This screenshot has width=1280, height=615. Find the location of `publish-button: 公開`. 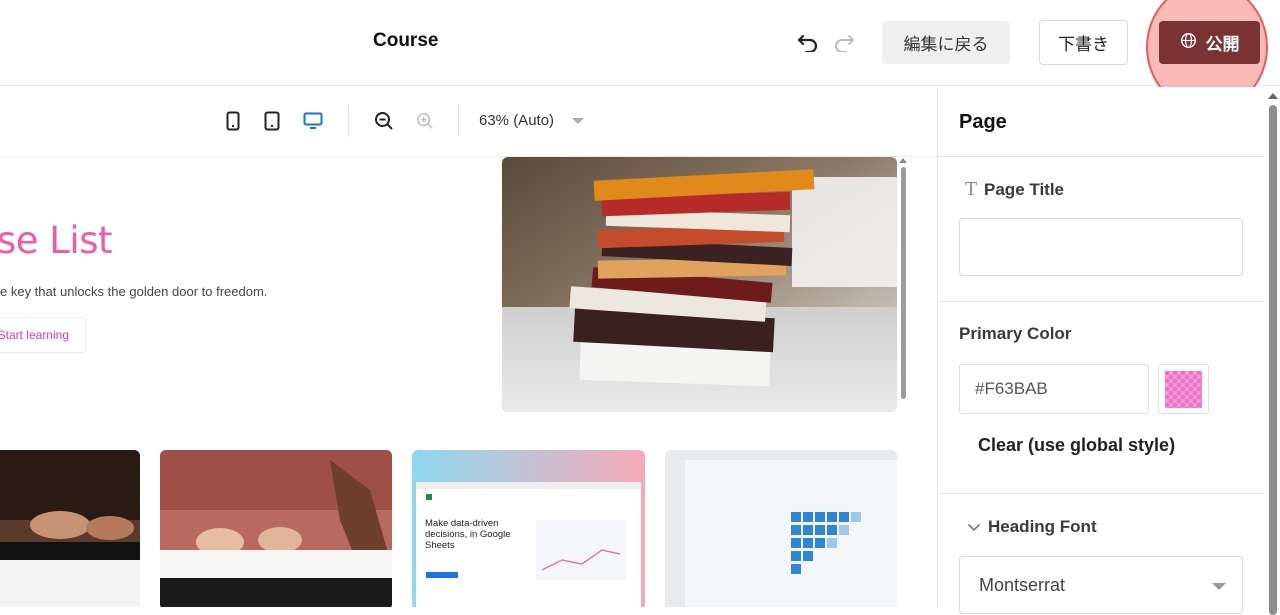

publish-button: 公開 is located at coordinates (1209, 42).